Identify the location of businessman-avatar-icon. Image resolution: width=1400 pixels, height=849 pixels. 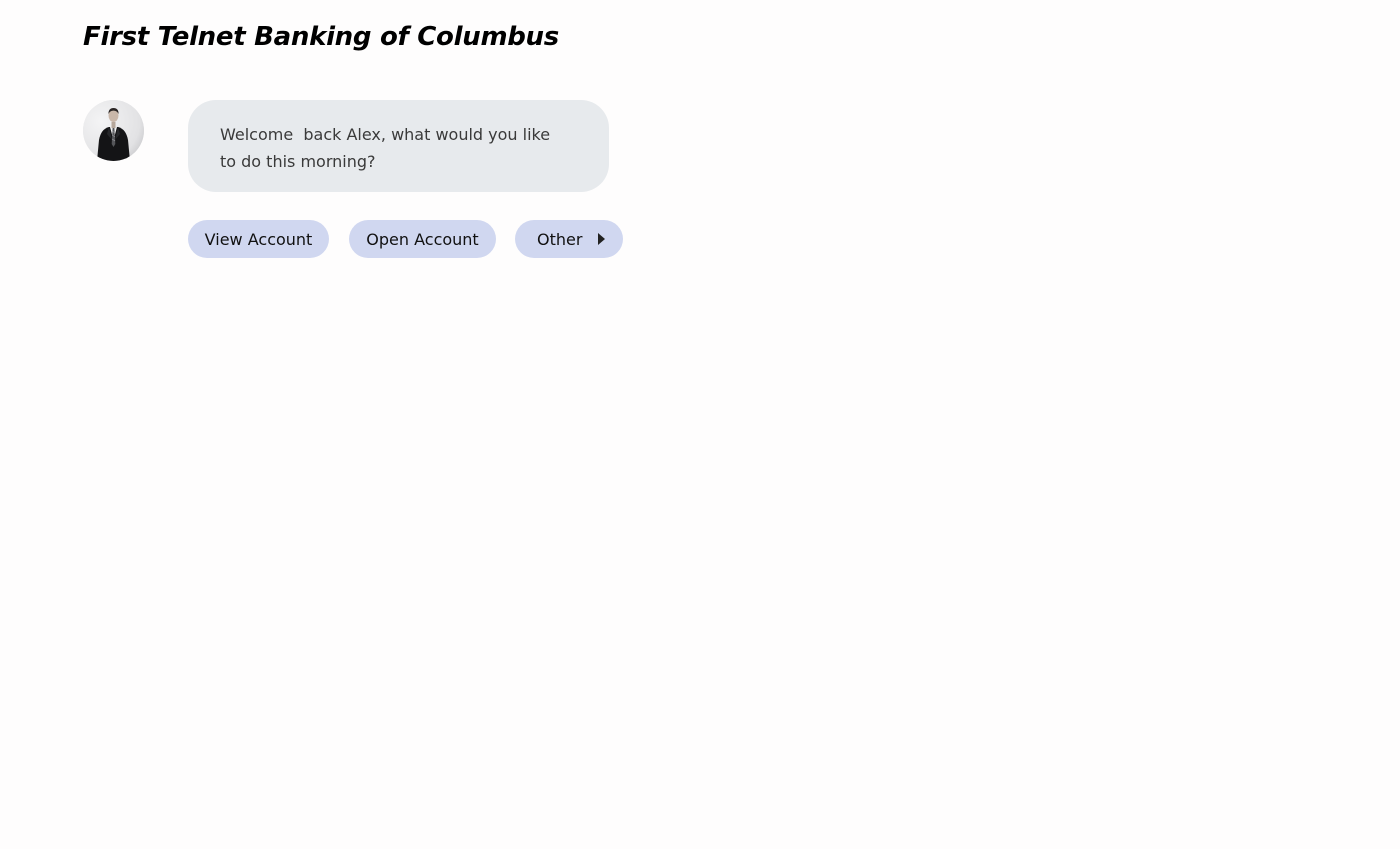
(113, 130).